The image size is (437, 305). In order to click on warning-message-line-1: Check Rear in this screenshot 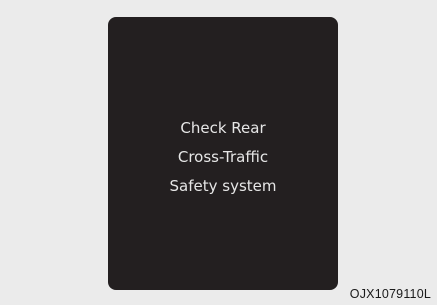, I will do `click(223, 128)`.